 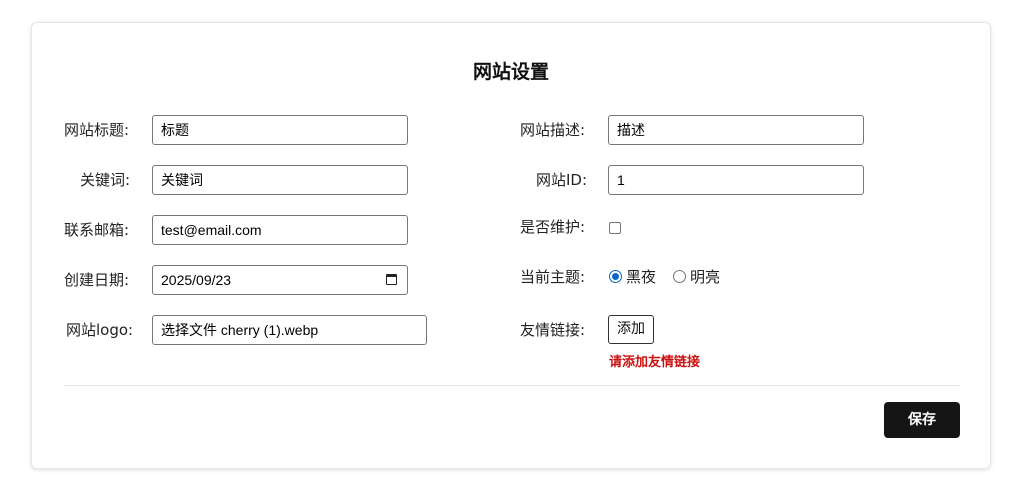 What do you see at coordinates (553, 277) in the screenshot?
I see `theme-label: 当前主题:` at bounding box center [553, 277].